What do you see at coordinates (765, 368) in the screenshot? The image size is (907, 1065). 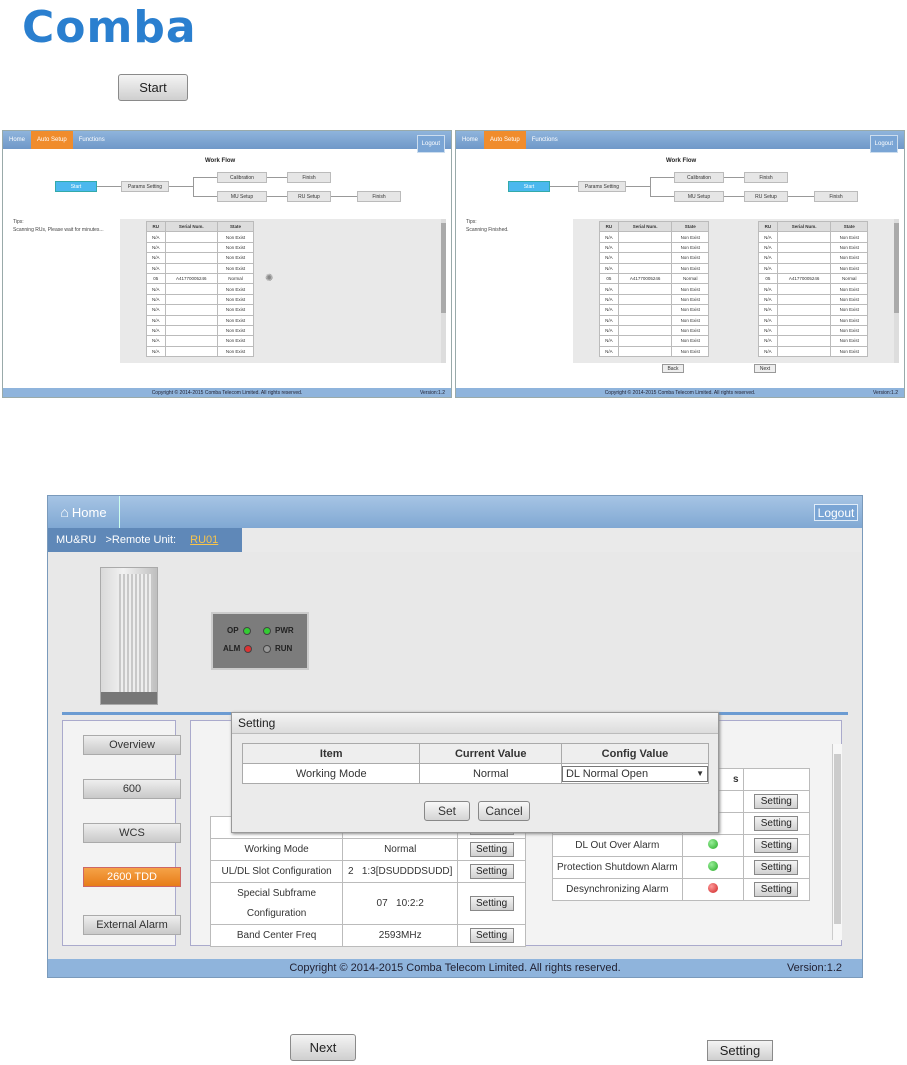 I see `next-button: Next` at bounding box center [765, 368].